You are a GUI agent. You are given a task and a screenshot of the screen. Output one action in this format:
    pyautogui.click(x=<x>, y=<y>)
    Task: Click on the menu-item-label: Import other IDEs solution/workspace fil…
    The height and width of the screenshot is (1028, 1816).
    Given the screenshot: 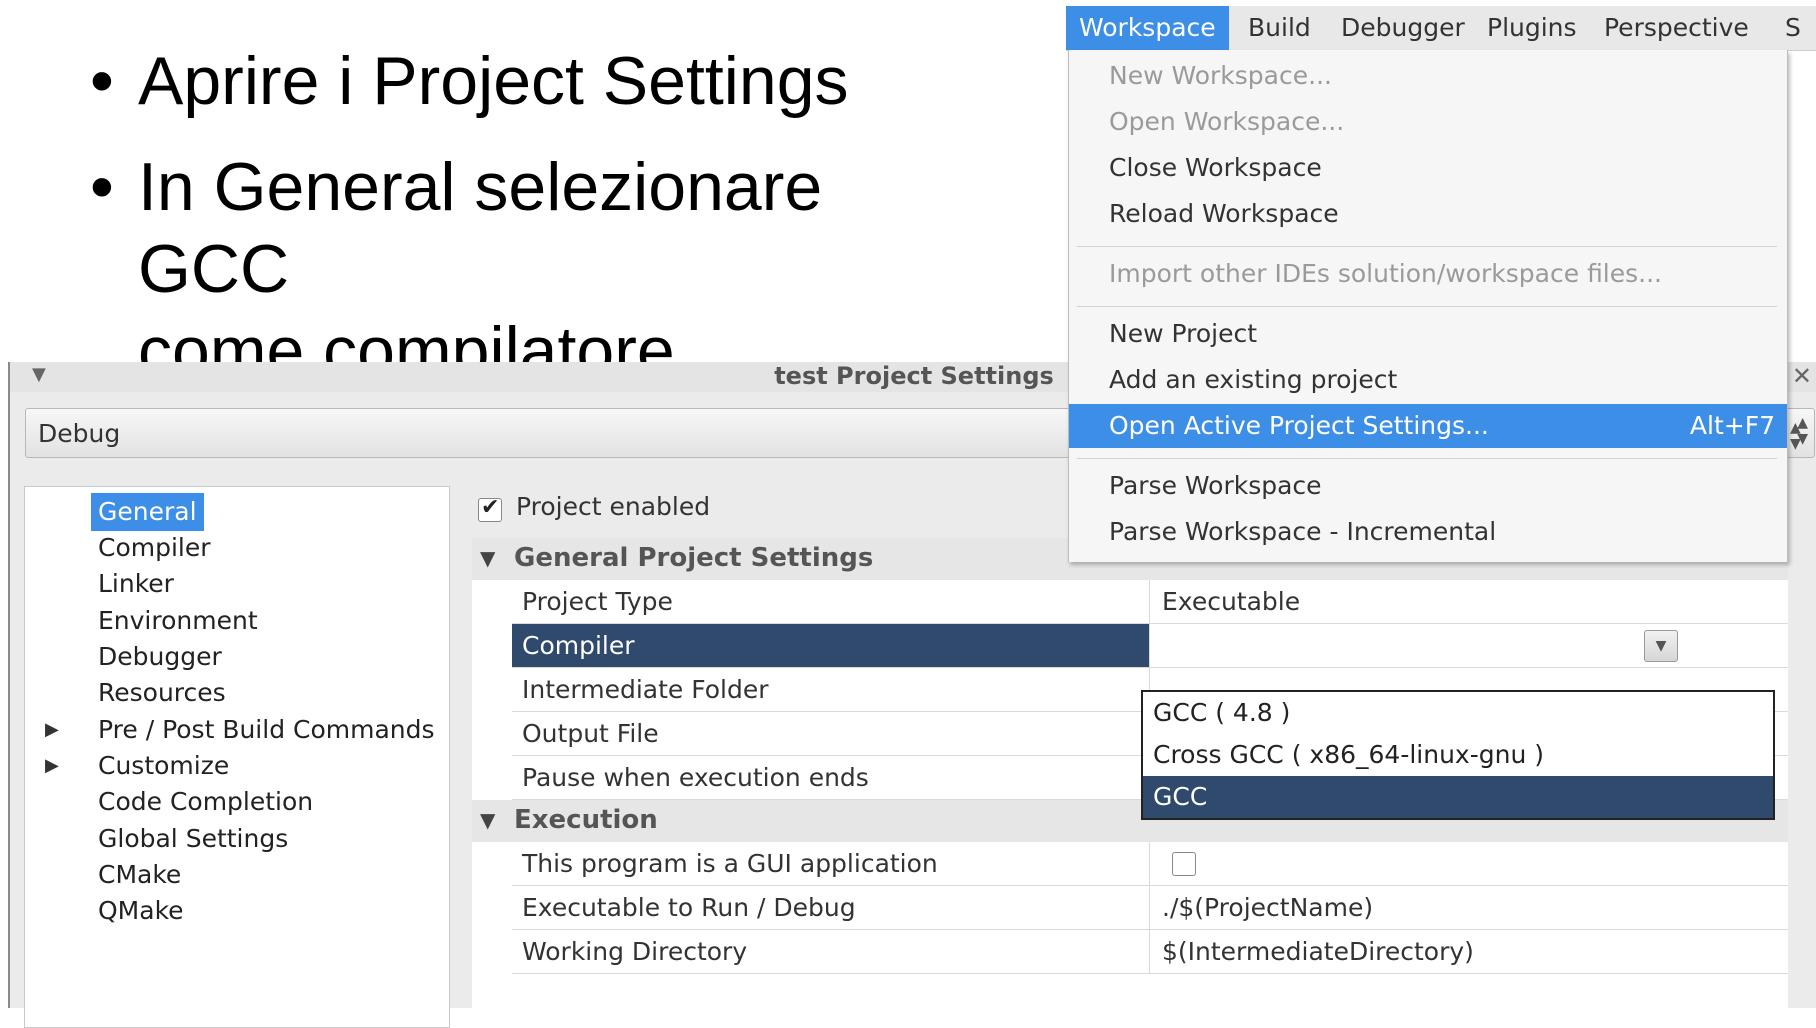 What is the action you would take?
    pyautogui.click(x=1386, y=273)
    